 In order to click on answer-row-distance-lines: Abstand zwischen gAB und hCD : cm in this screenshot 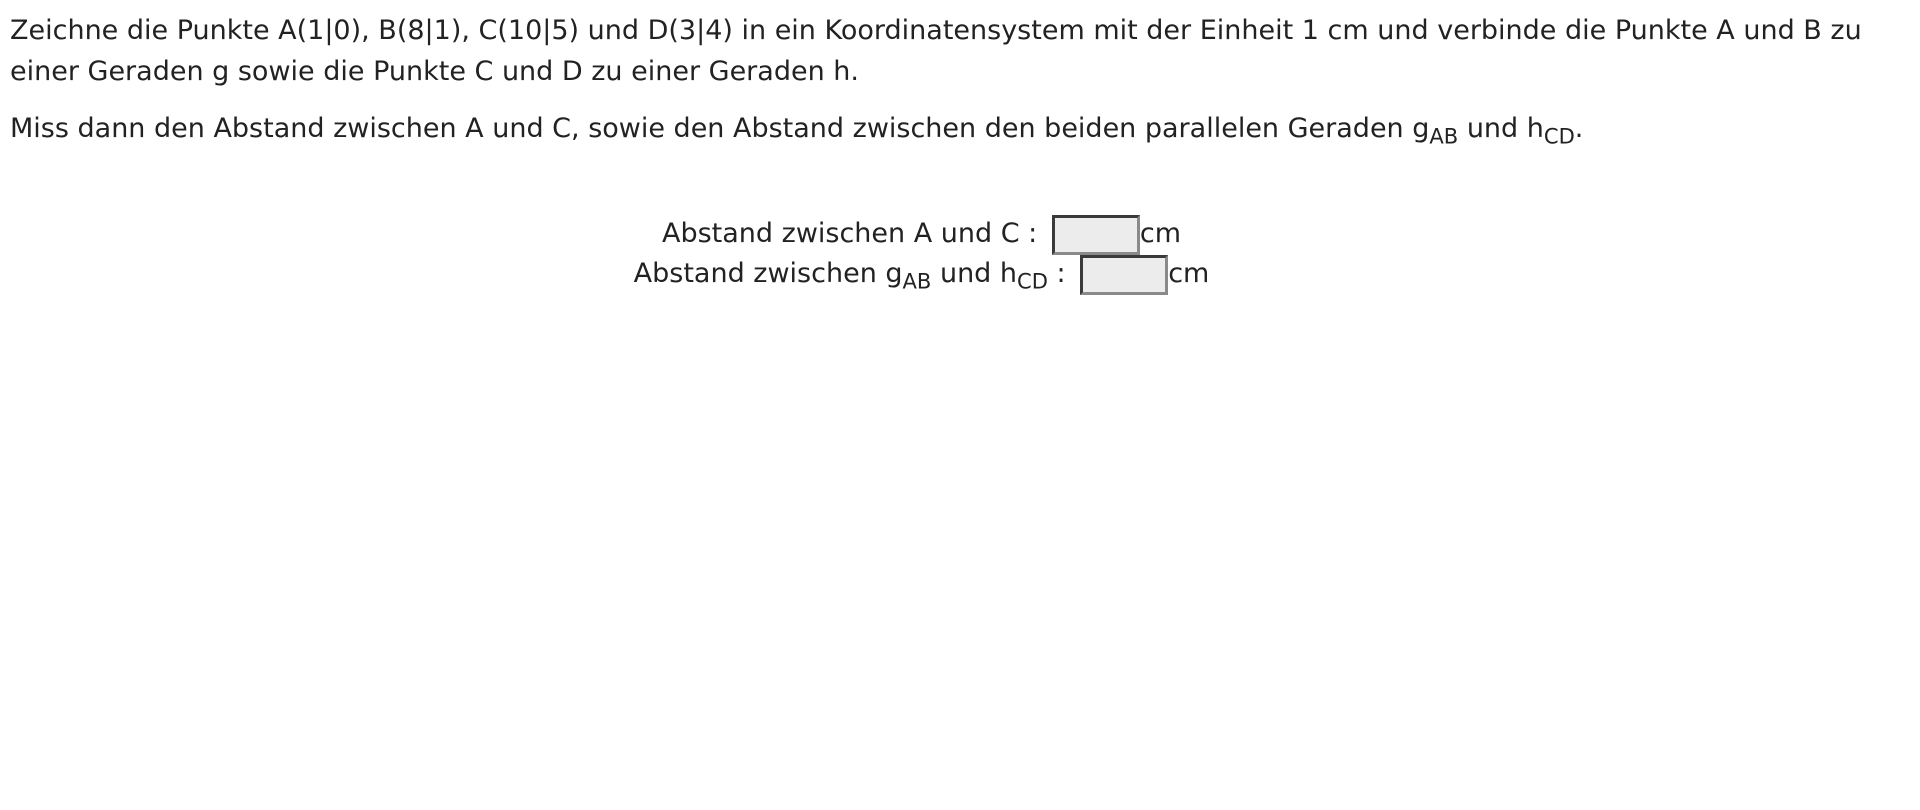, I will do `click(921, 274)`.